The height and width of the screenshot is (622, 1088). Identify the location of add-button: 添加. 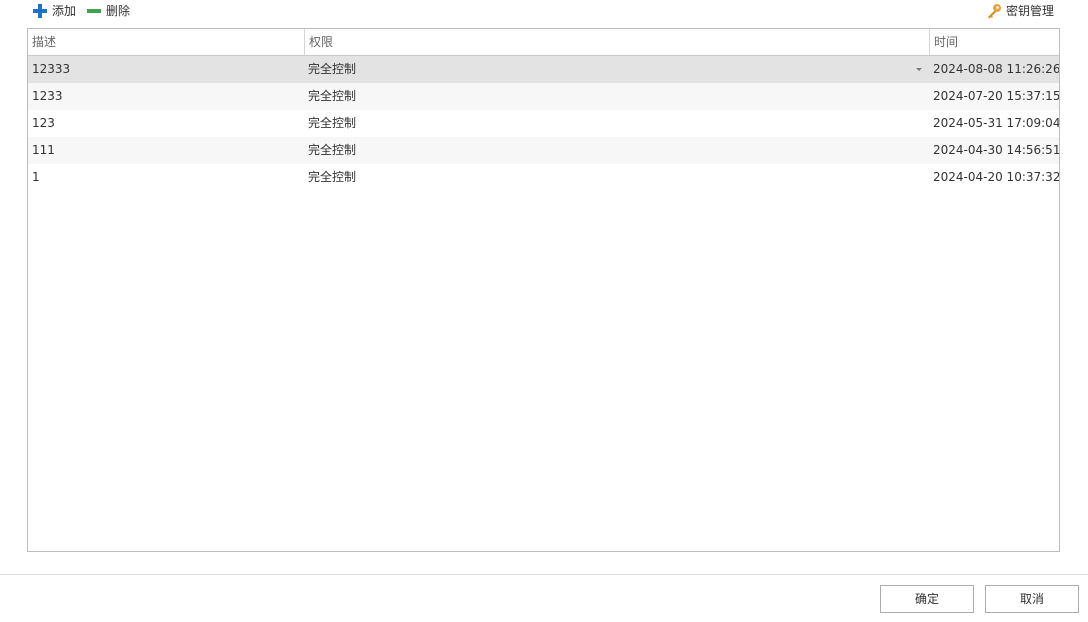
(54, 11).